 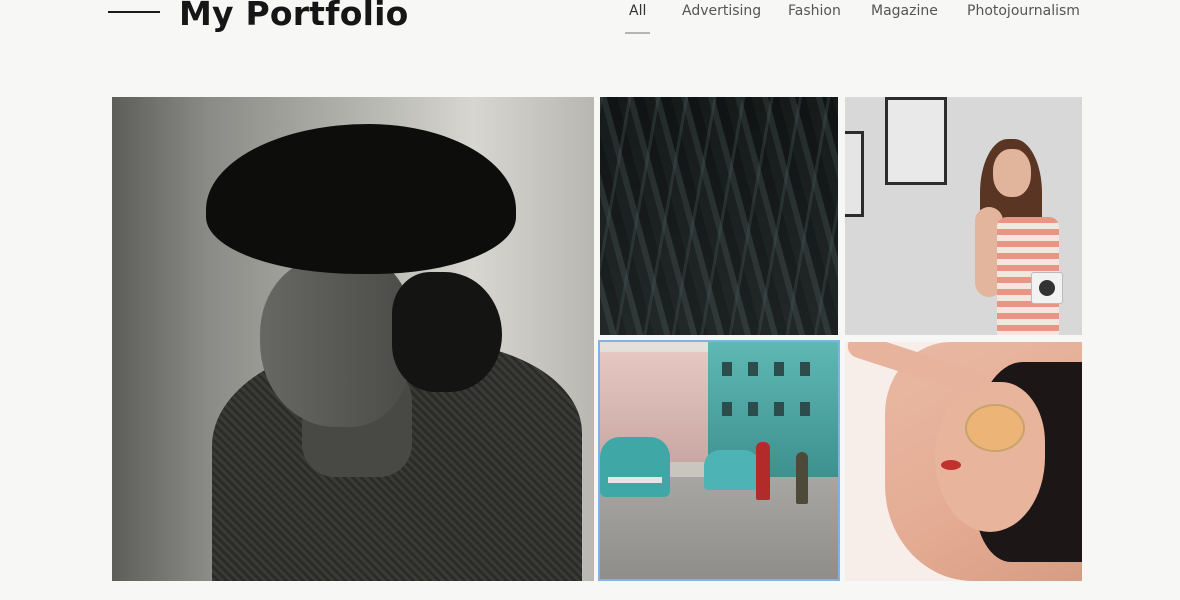 What do you see at coordinates (637, 33) in the screenshot?
I see `active-filter-underline` at bounding box center [637, 33].